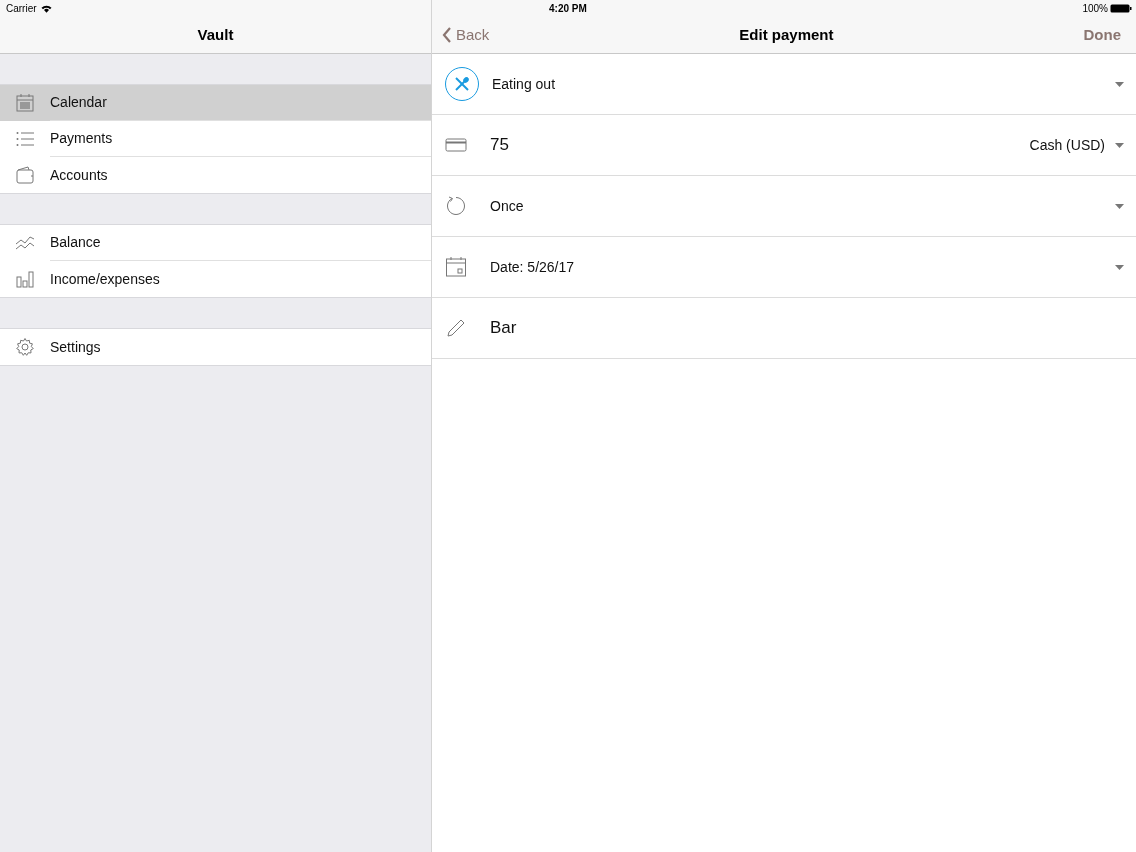  Describe the element at coordinates (808, 84) in the screenshot. I see `category-selector: Eating out` at that location.